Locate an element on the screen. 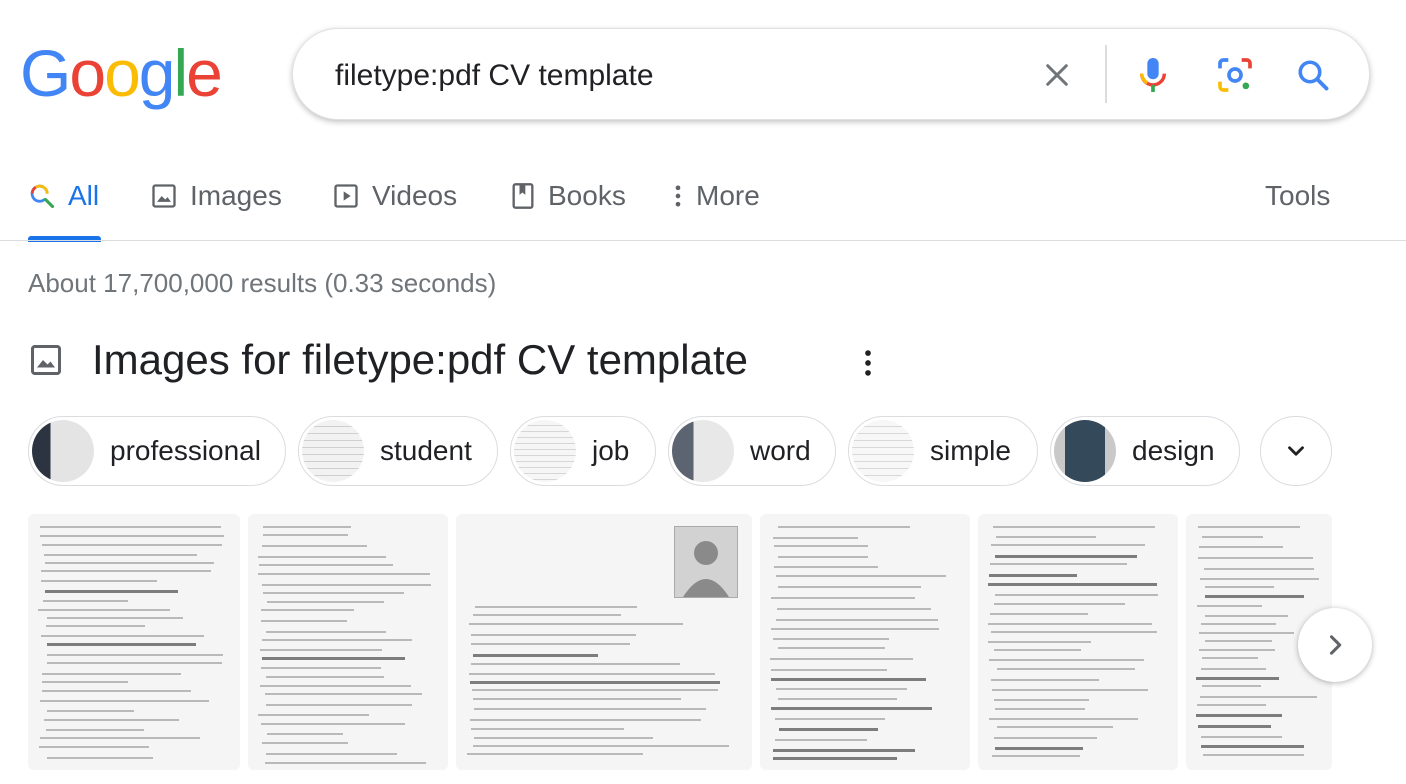  close-icon is located at coordinates (1057, 75).